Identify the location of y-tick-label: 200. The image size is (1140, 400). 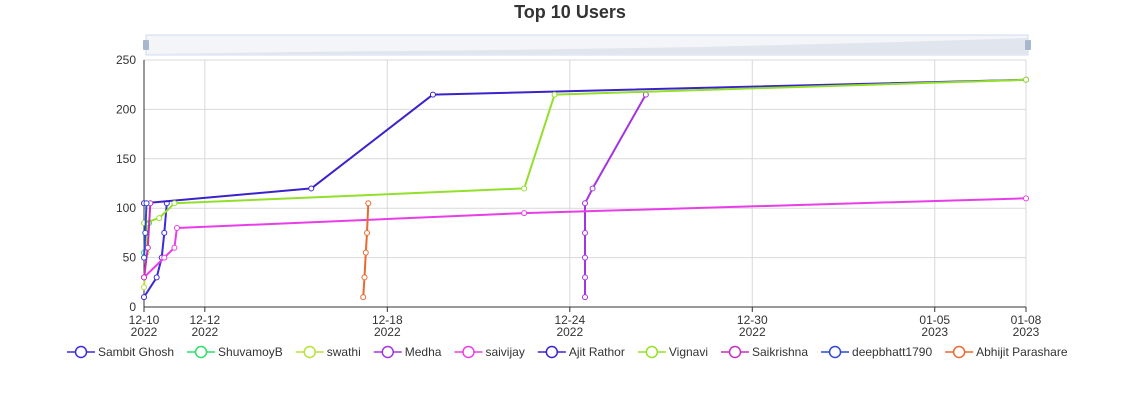
(126, 109).